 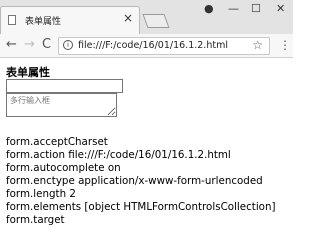 I want to click on address-bar: i file:///F:/code/16/01/16.1.2.html ☆, so click(x=164, y=46).